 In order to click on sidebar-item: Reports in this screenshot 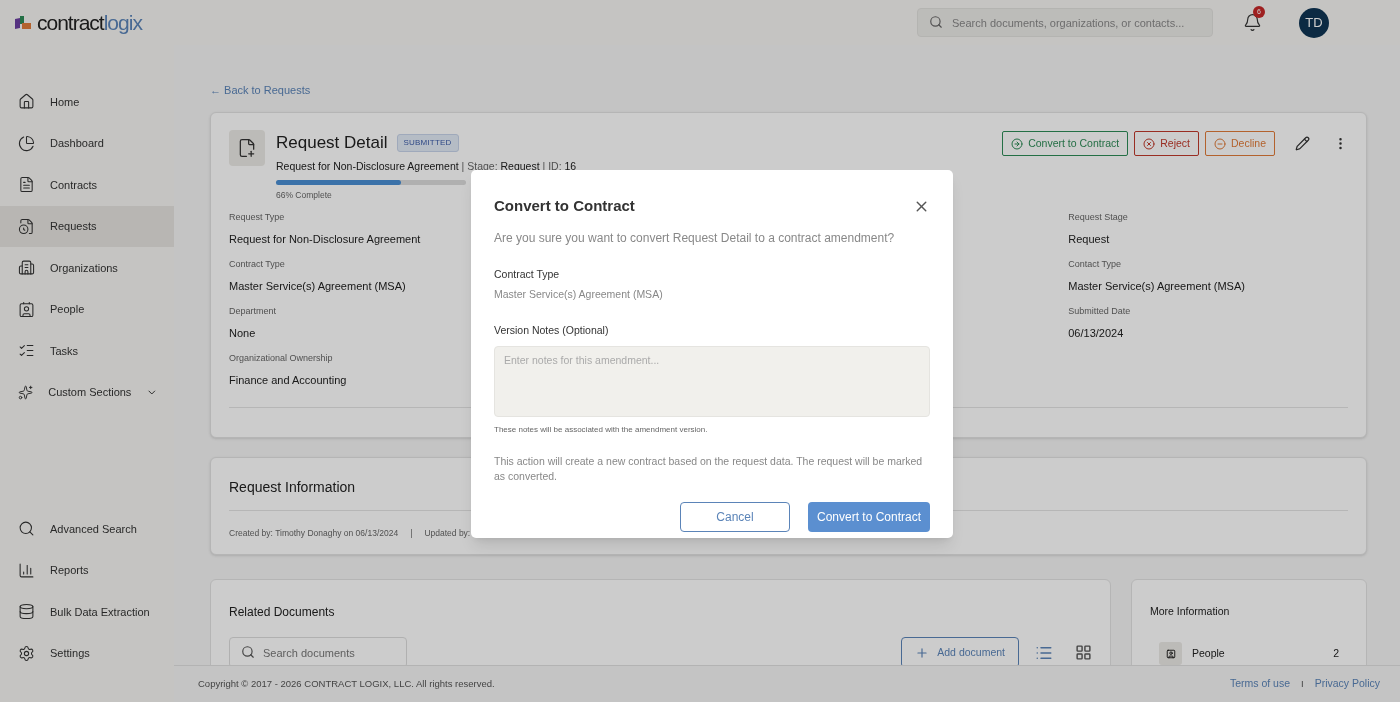, I will do `click(87, 570)`.